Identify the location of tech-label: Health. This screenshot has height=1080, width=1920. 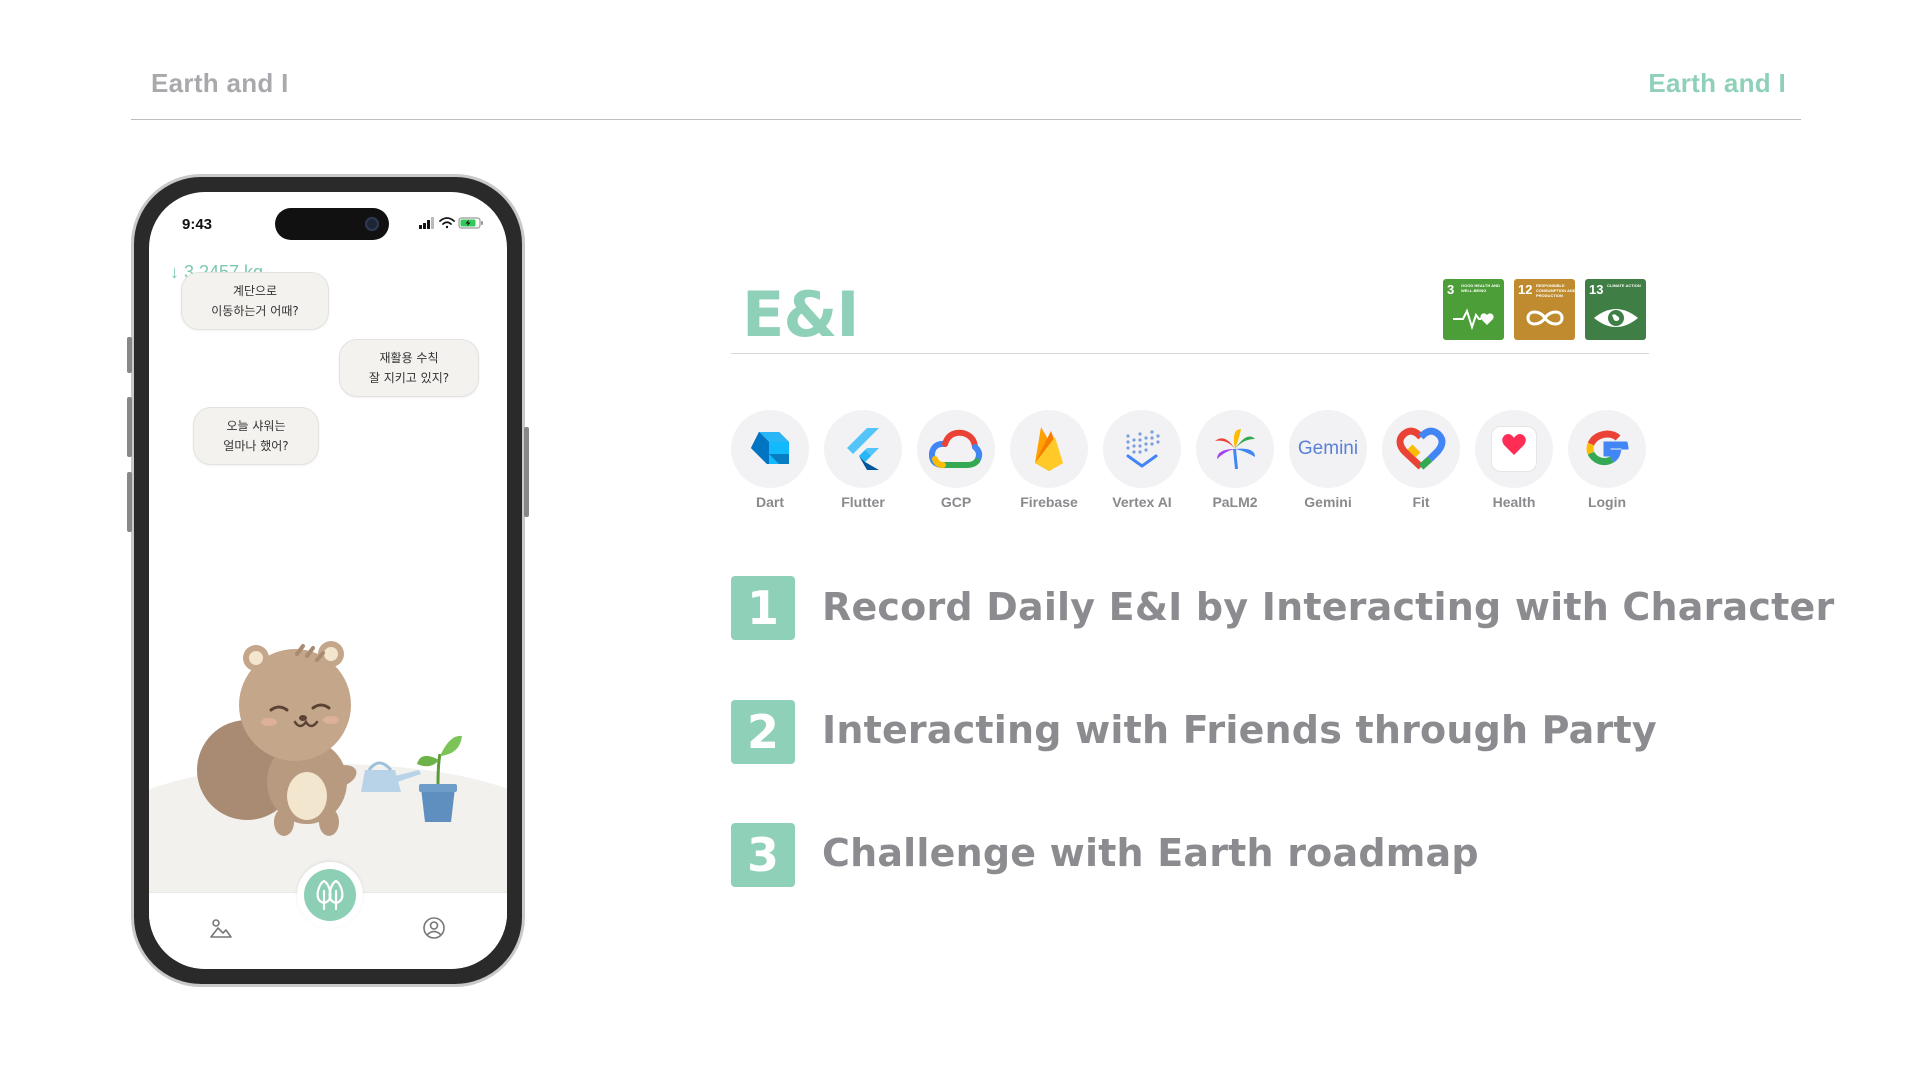
(1514, 502).